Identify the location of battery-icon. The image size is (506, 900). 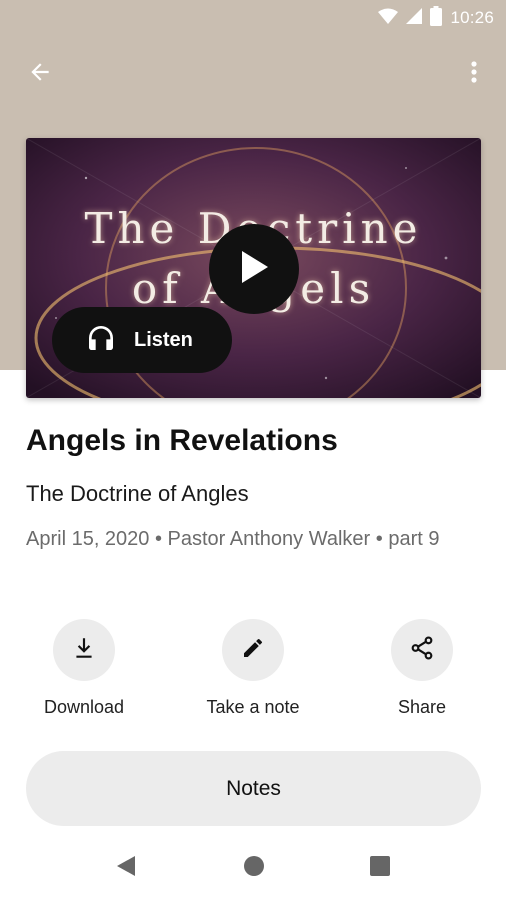
(436, 18).